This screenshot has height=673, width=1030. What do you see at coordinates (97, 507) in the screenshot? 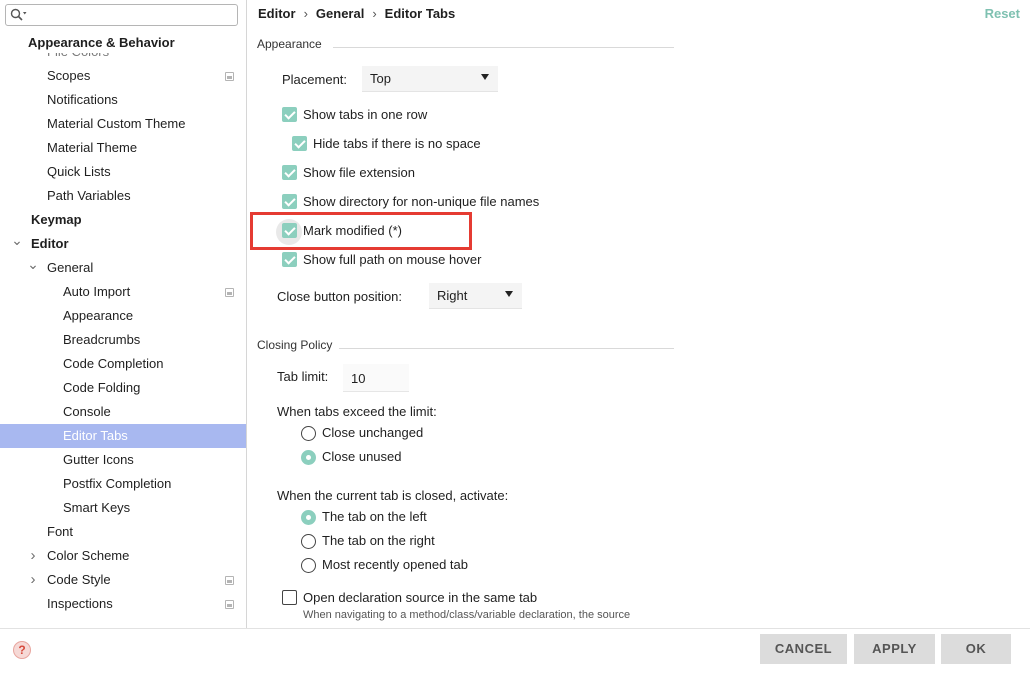
I see `sidebar-item-label: Smart Keys` at bounding box center [97, 507].